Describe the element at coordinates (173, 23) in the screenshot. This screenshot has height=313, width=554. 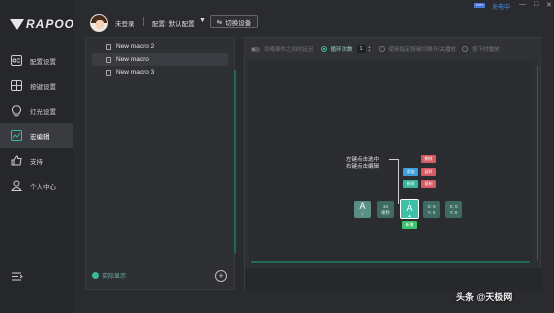
I see `profile-selector: 配置: 默认配置` at that location.